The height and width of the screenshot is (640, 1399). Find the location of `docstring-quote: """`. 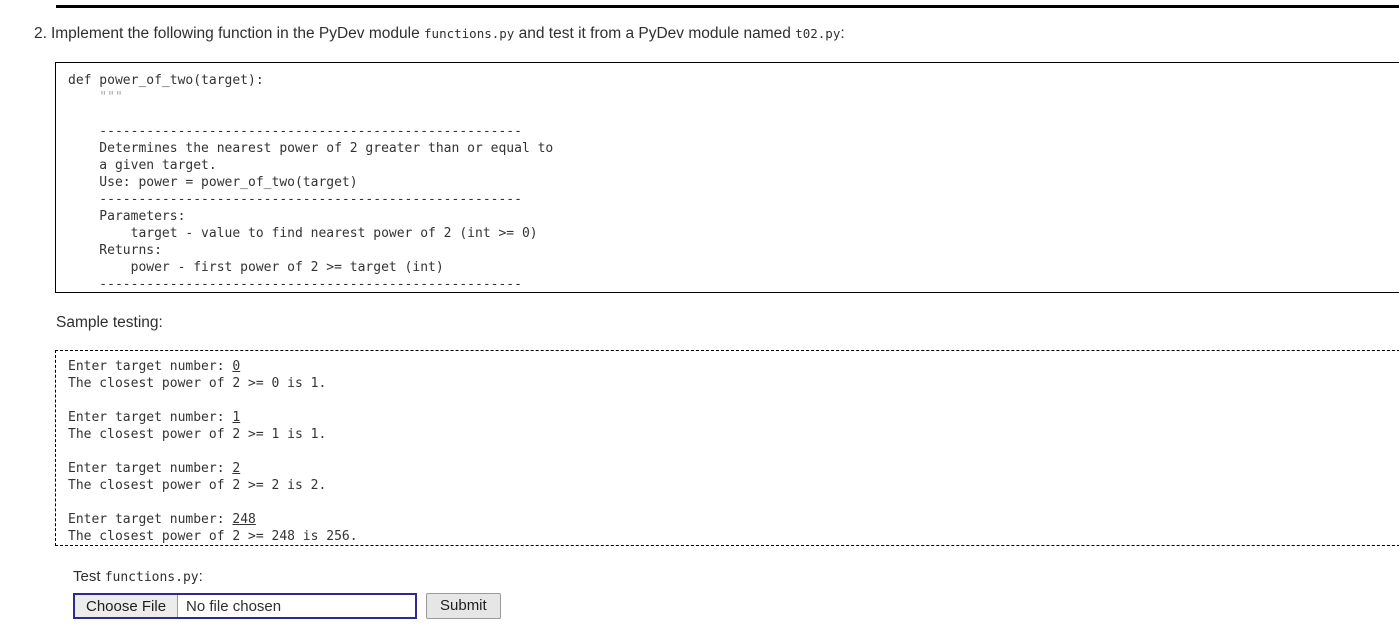

docstring-quote: """ is located at coordinates (95, 97).